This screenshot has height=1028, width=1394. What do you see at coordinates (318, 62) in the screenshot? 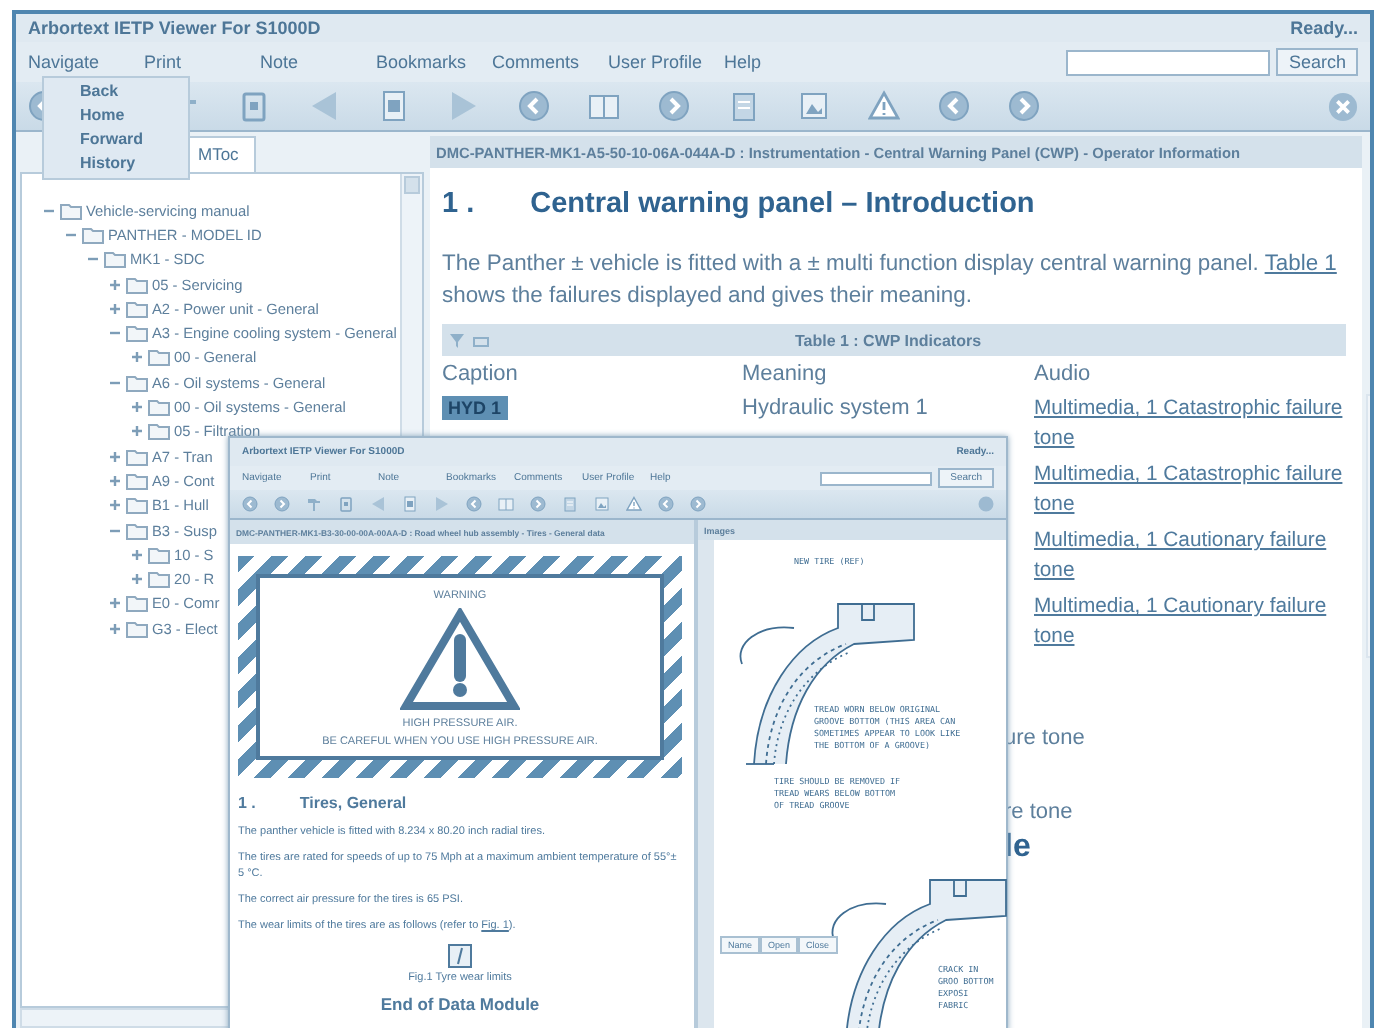
I see `menu-item: Note` at bounding box center [318, 62].